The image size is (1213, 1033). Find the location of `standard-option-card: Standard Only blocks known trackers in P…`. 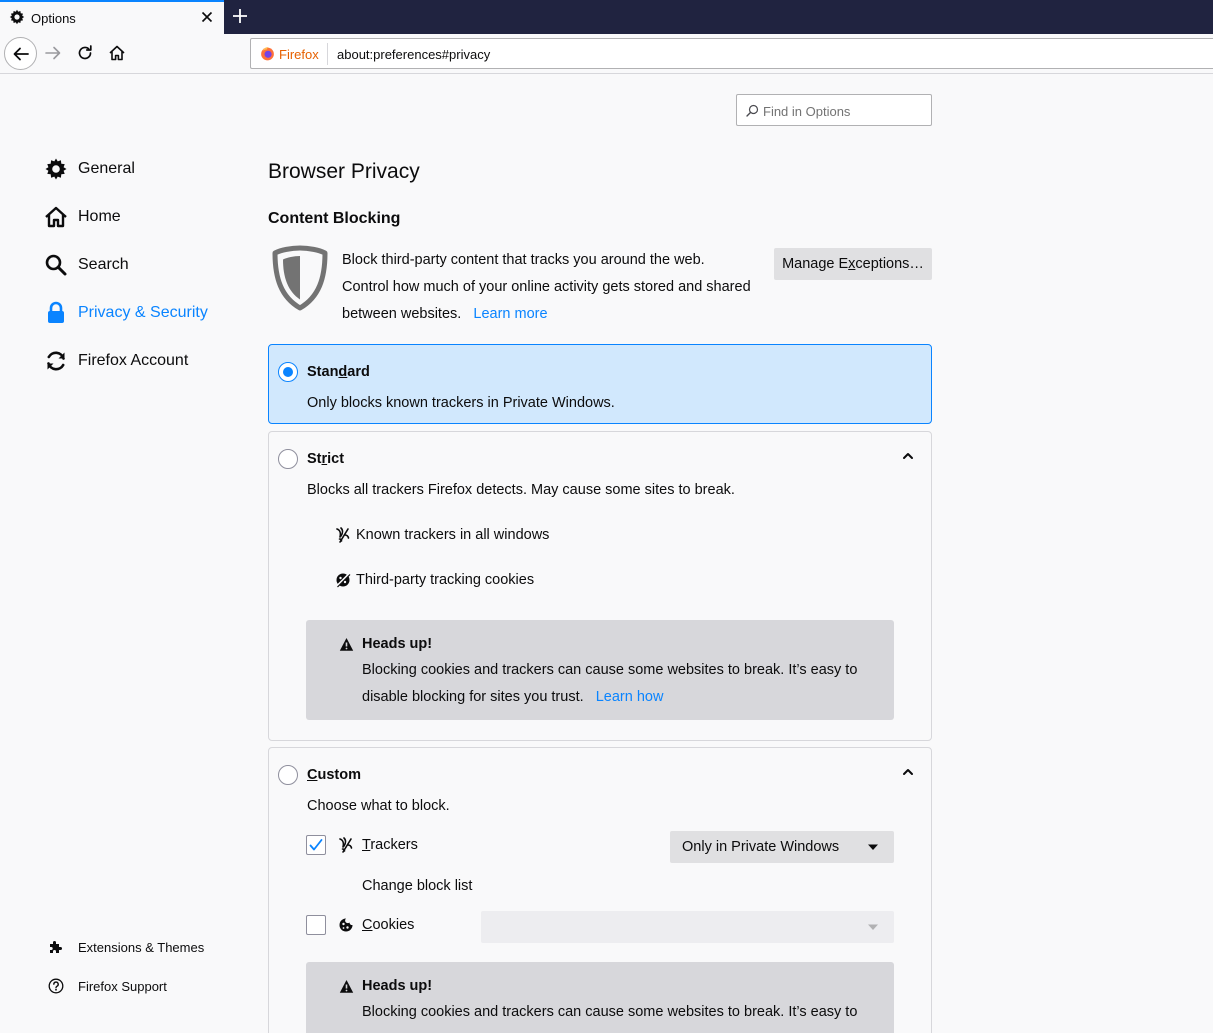

standard-option-card: Standard Only blocks known trackers in P… is located at coordinates (600, 384).